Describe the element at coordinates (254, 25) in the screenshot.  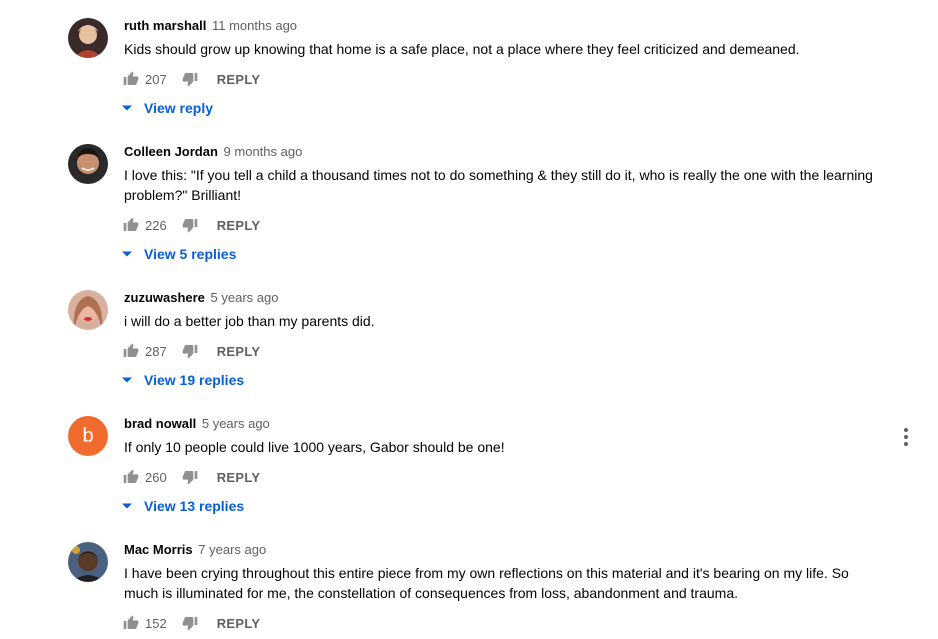
I see `comment-timestamp: 11 months ago` at that location.